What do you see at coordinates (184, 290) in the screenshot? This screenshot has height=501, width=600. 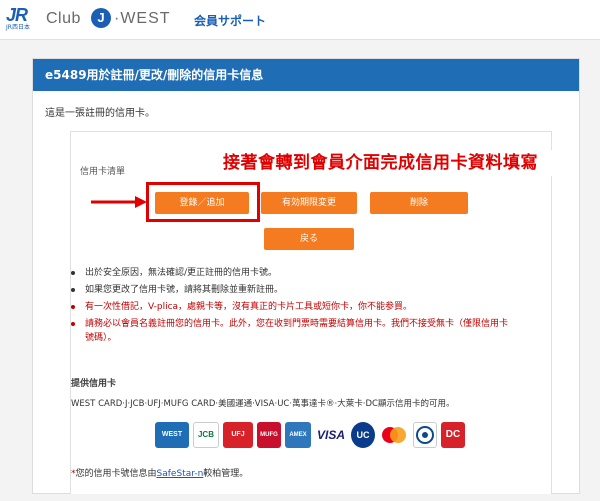 I see `note-text: 如果您更改了信用卡號，請將其刪除並重新註冊。` at bounding box center [184, 290].